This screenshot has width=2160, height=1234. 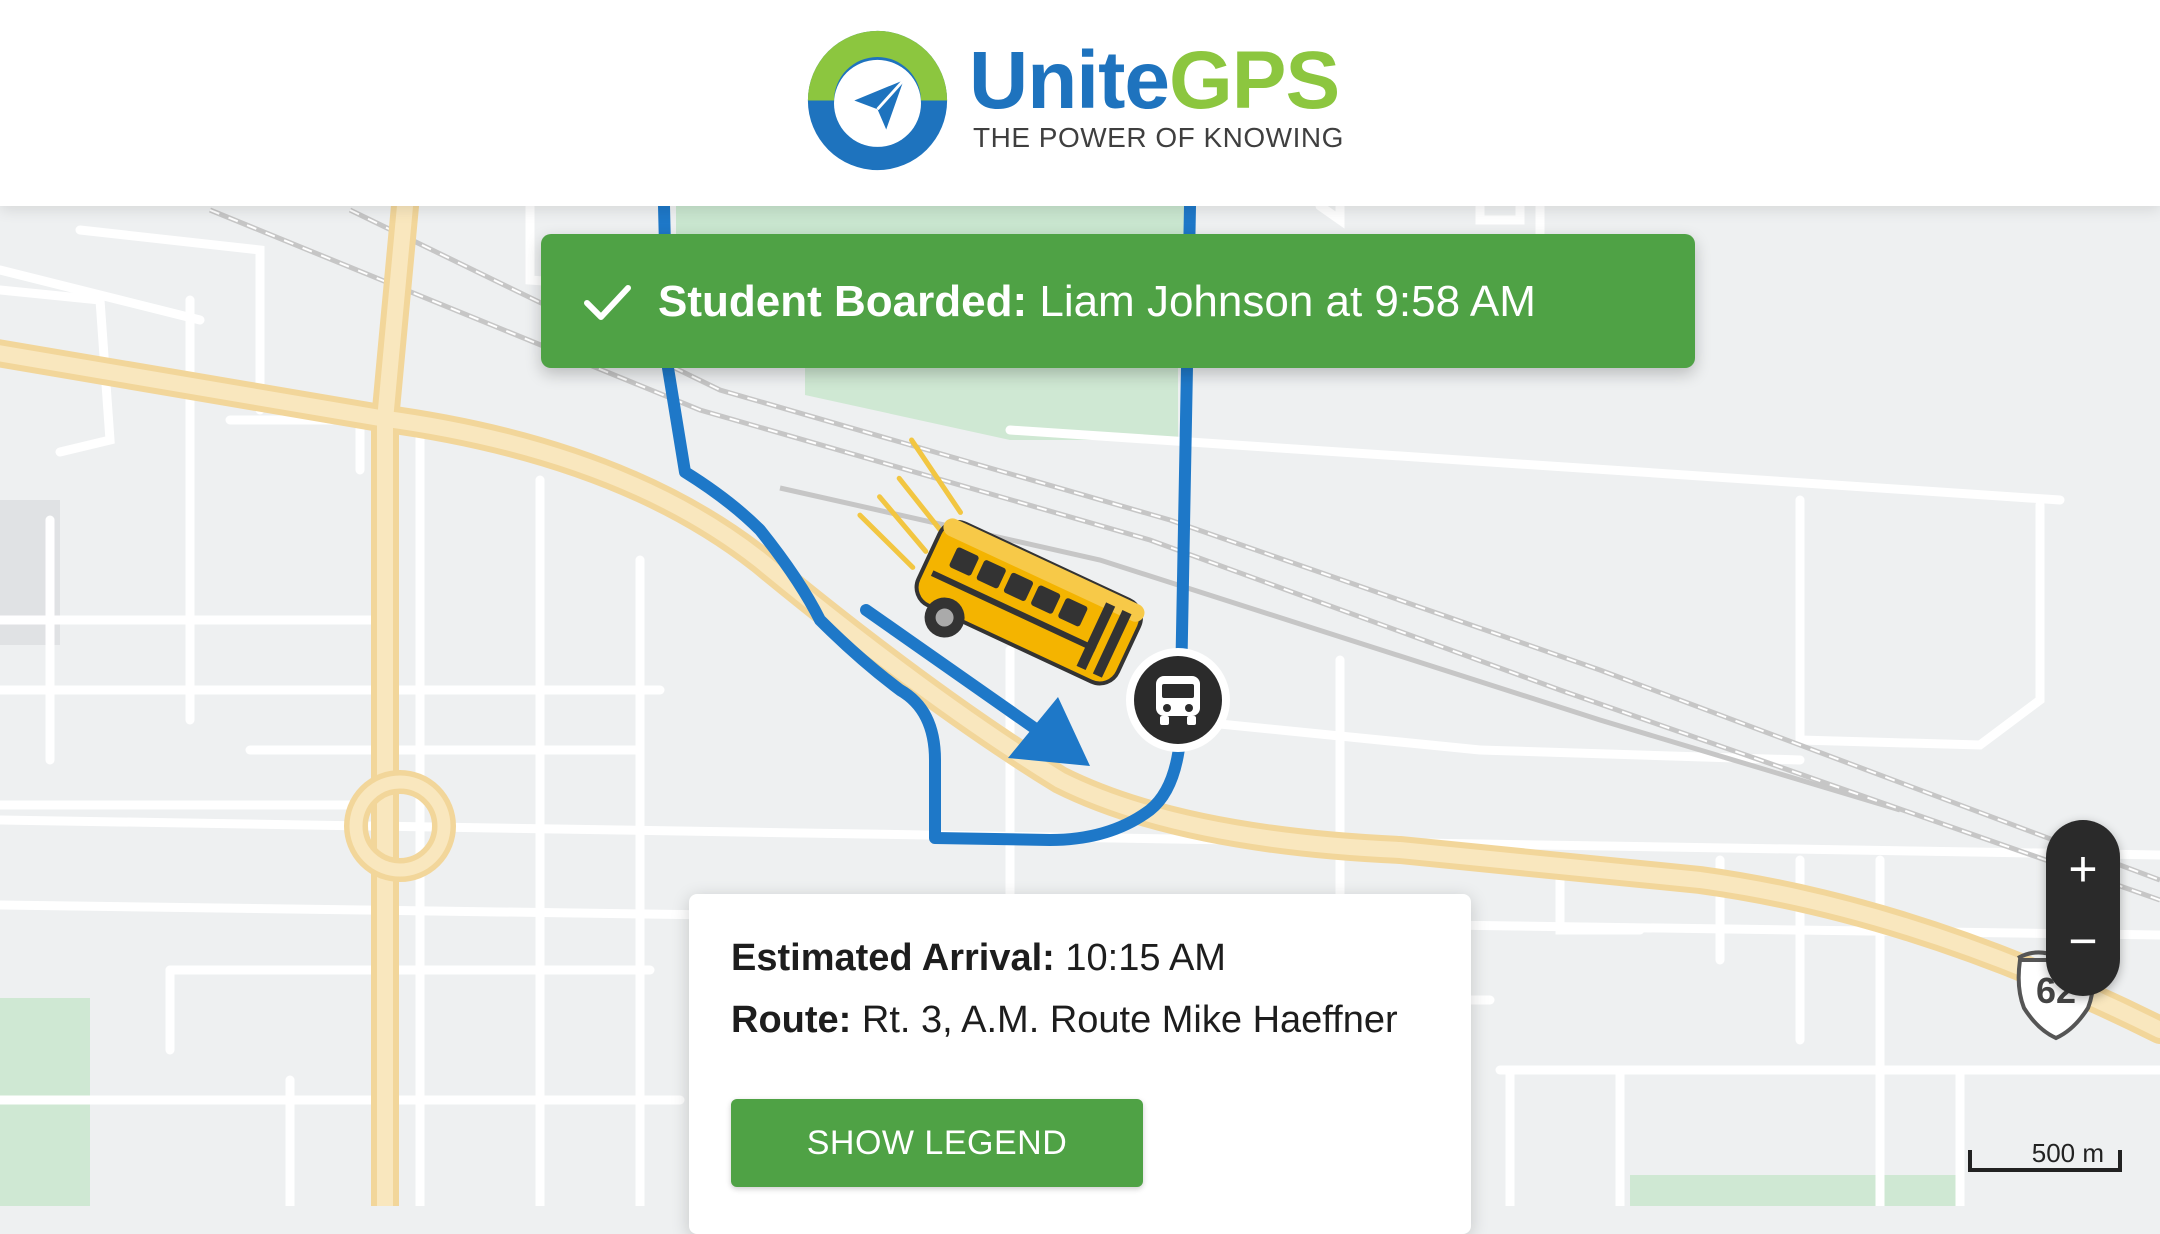 What do you see at coordinates (978, 958) in the screenshot?
I see `estimated-arrival: Estimated Arrival: 10:15 AM` at bounding box center [978, 958].